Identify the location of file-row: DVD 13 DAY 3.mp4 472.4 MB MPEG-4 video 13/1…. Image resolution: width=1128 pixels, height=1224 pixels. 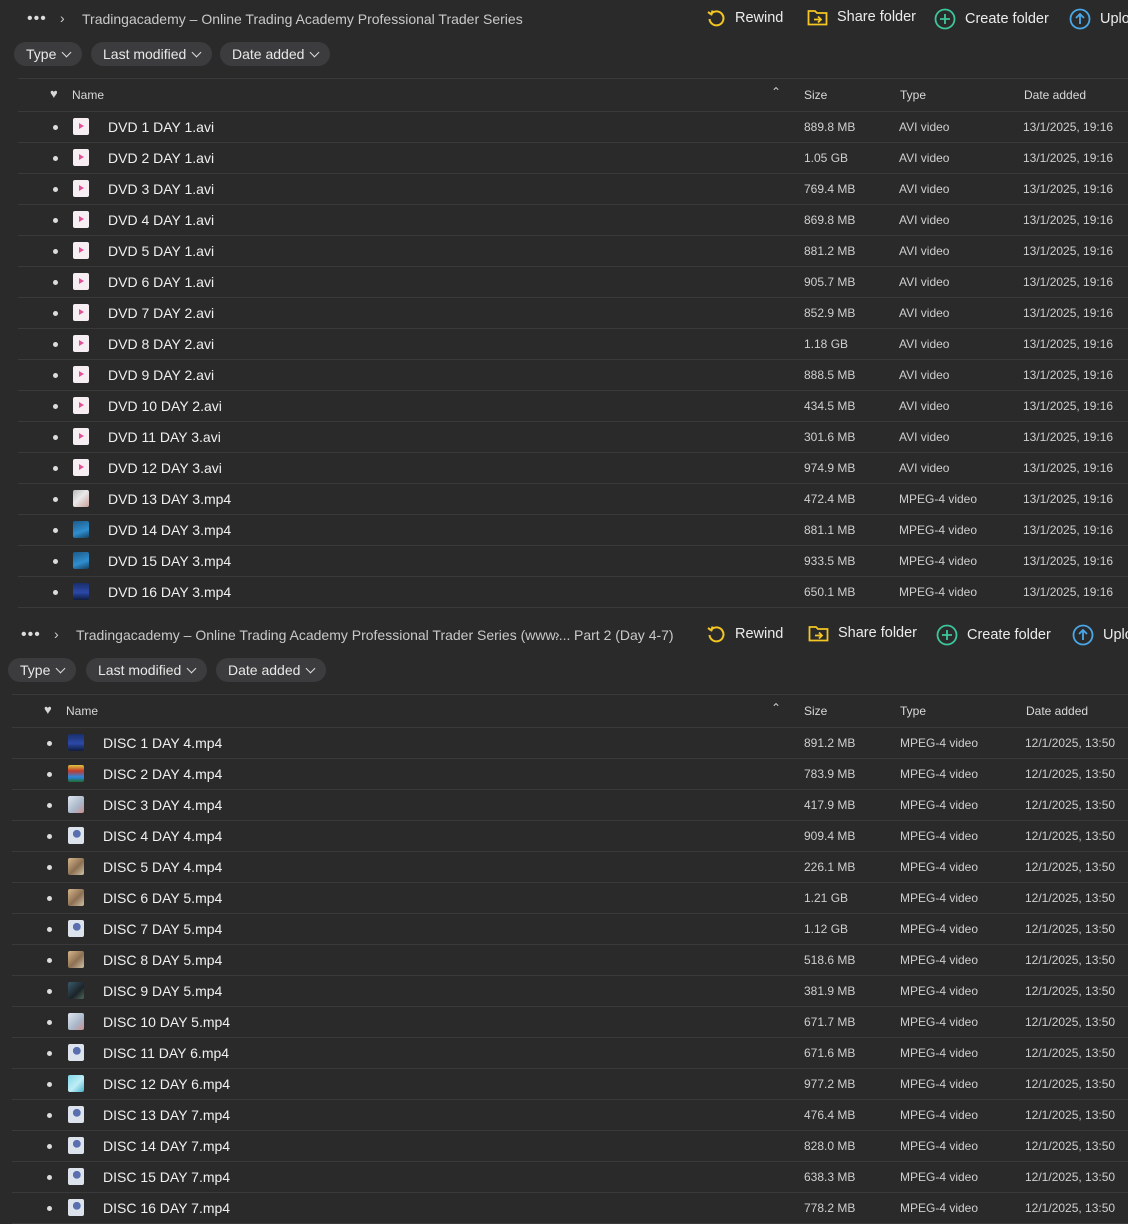
(573, 499).